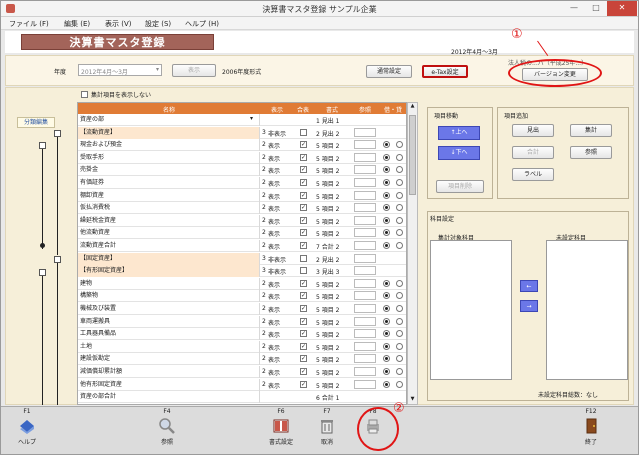 The width and height of the screenshot is (639, 455). What do you see at coordinates (169, 271) in the screenshot?
I see `row-name: 【有形固定資産】` at bounding box center [169, 271].